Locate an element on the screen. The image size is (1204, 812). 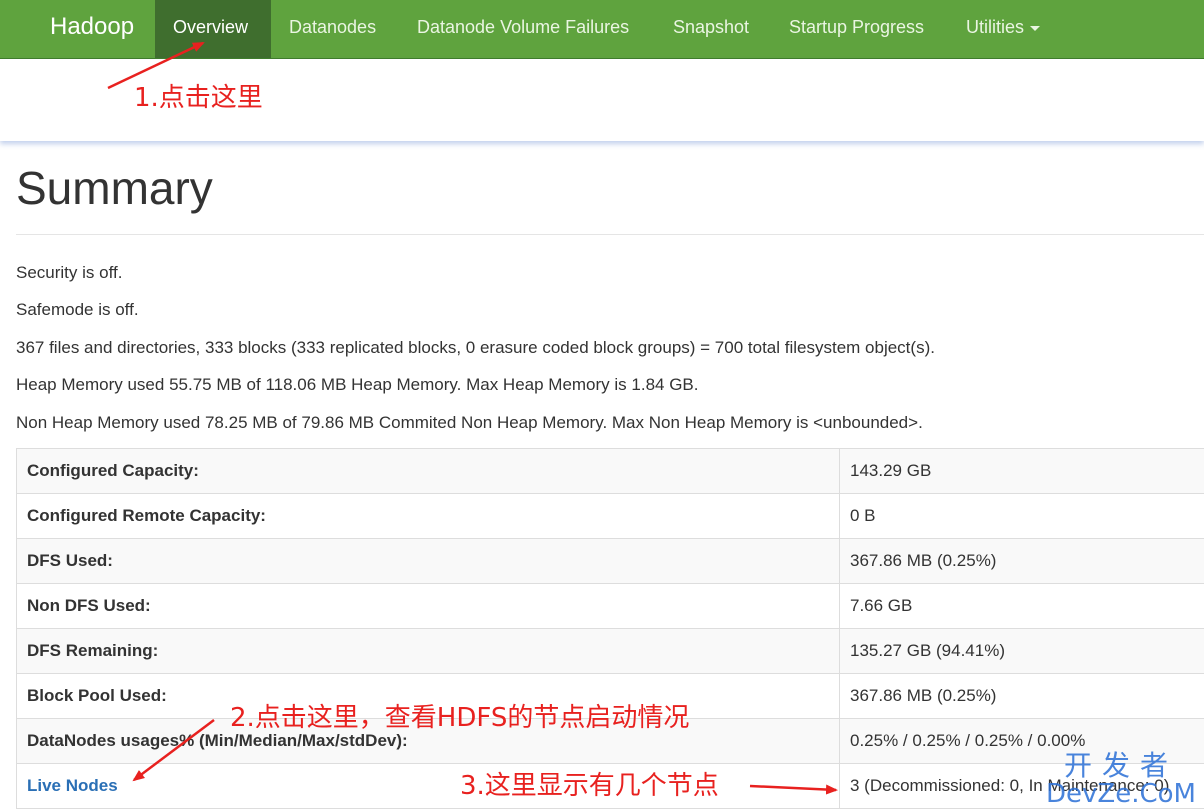
watermark-top: 开发者 is located at coordinates (1121, 765).